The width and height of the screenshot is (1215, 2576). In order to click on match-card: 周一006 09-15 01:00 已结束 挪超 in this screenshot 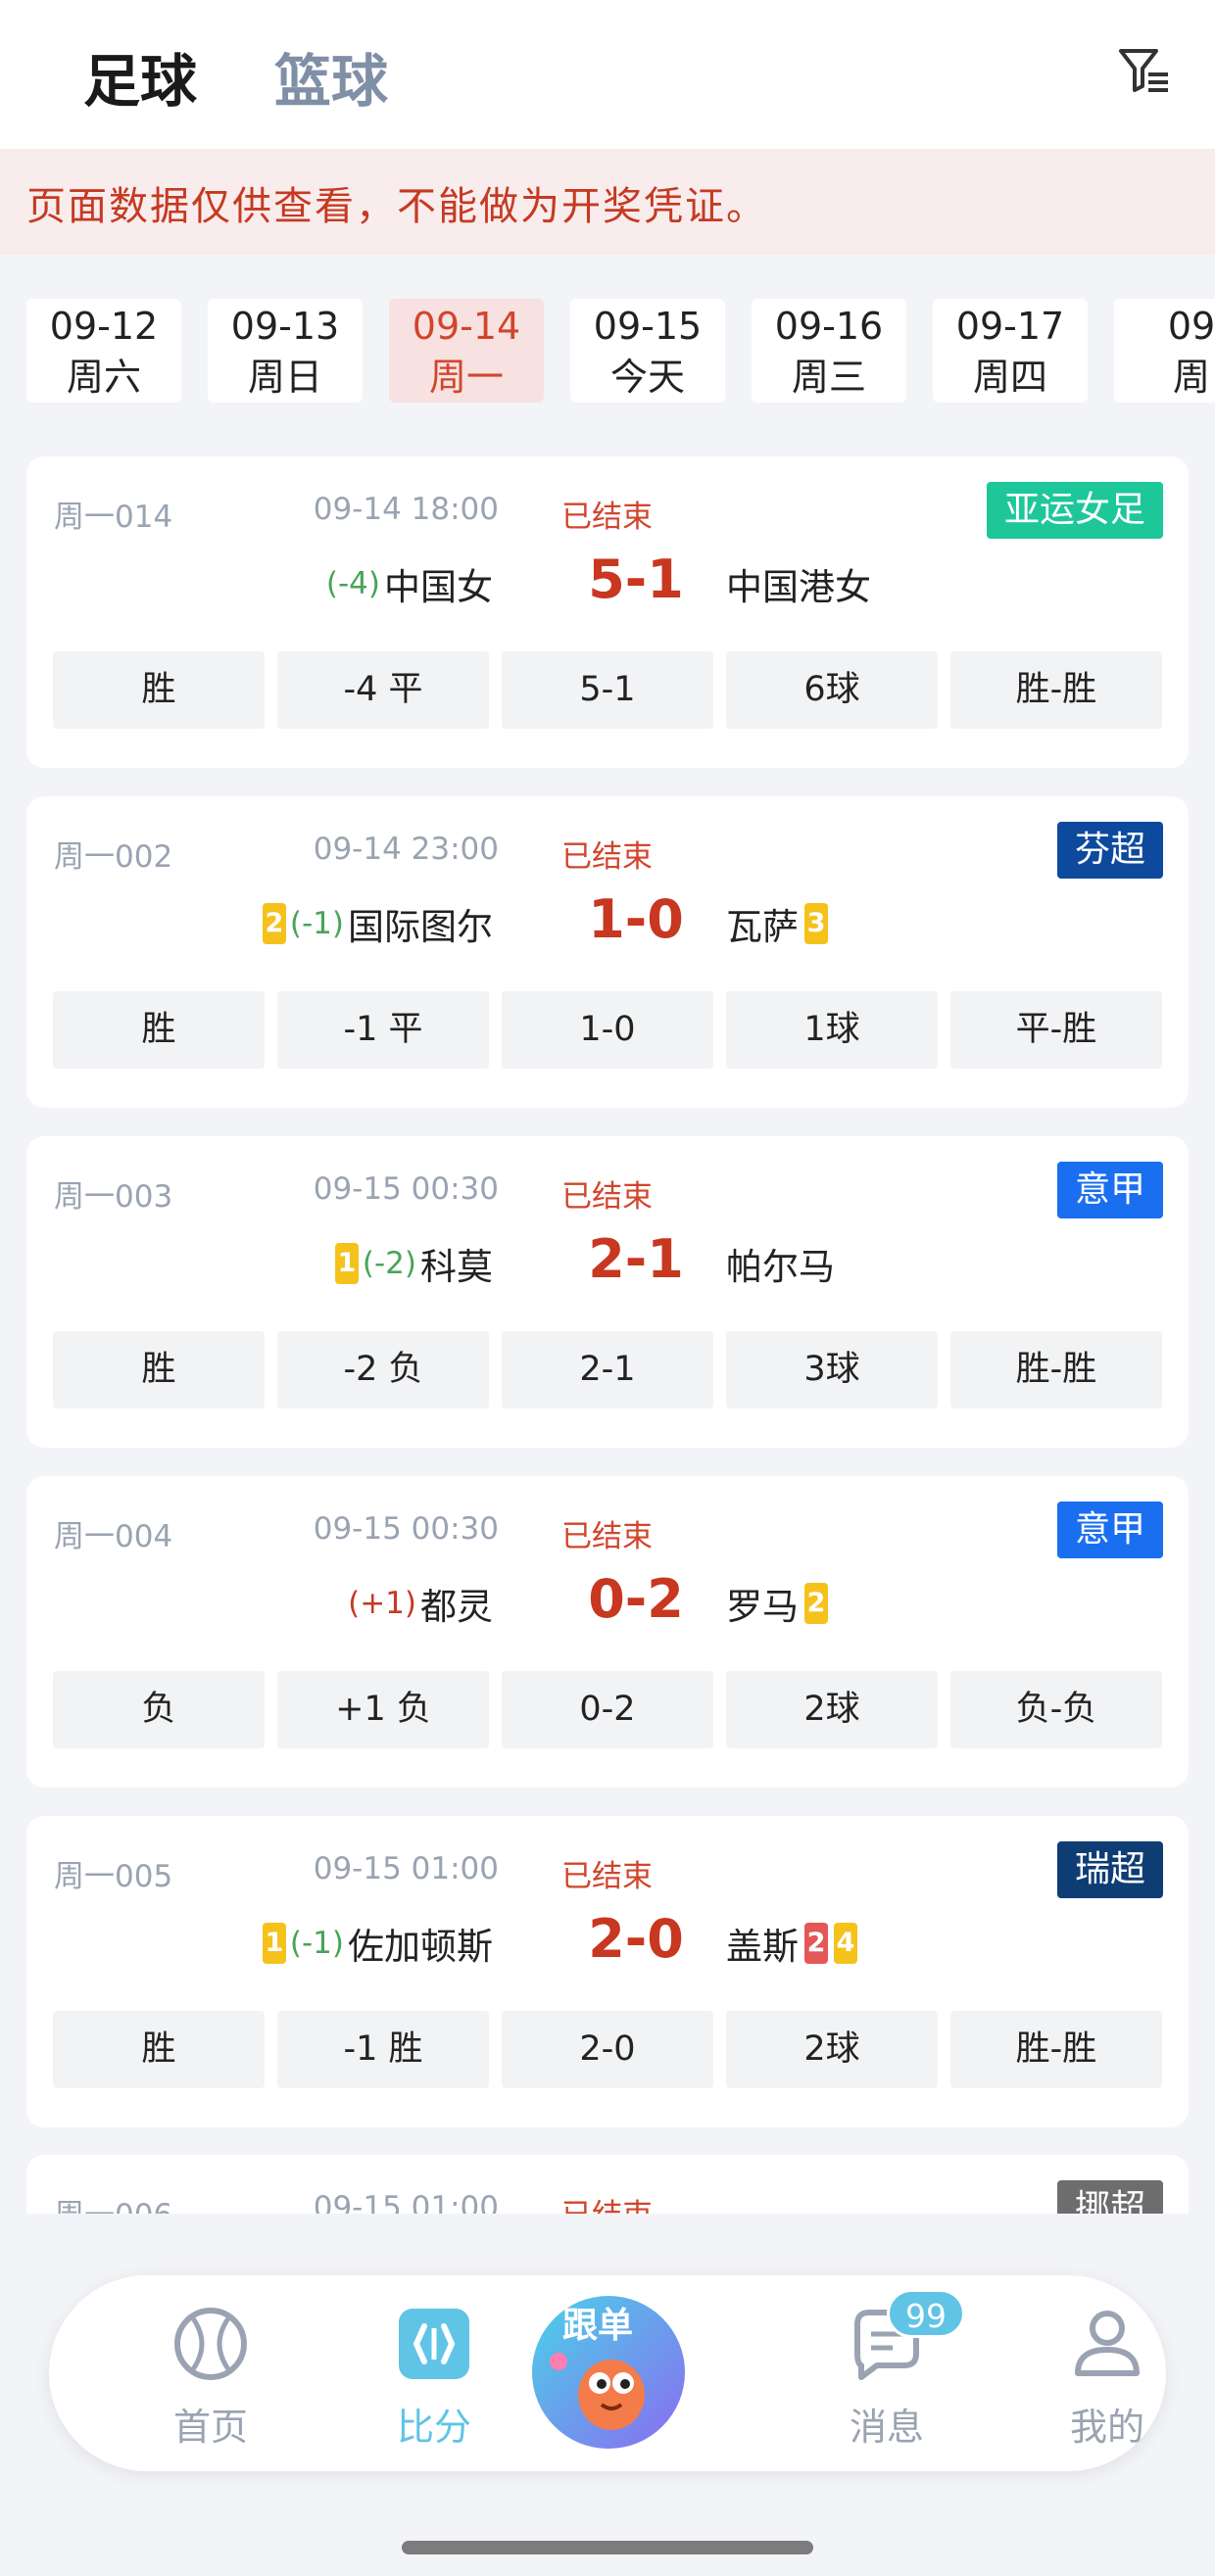, I will do `click(607, 2185)`.